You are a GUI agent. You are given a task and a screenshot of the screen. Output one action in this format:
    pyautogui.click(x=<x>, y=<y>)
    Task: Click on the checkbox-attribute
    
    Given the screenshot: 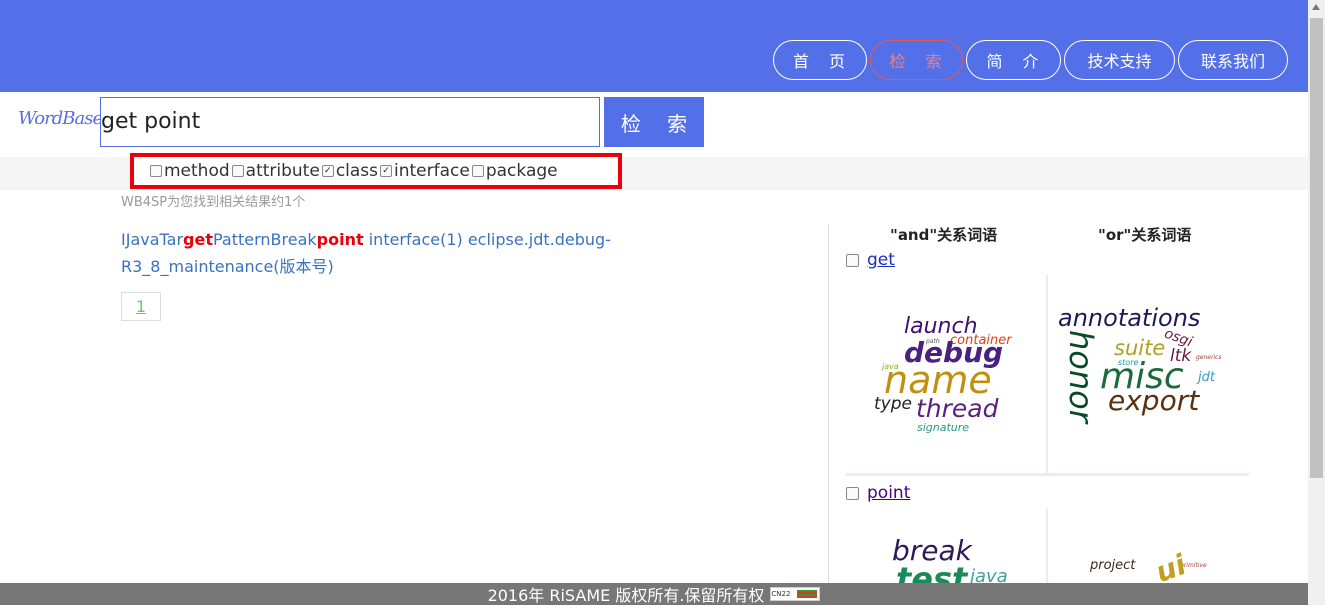 What is the action you would take?
    pyautogui.click(x=237, y=171)
    